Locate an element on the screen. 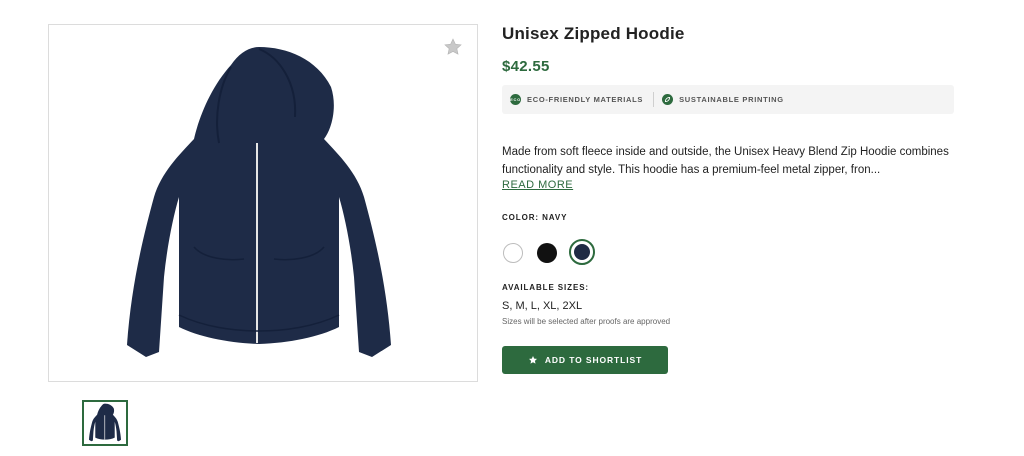 The image size is (1024, 456). color-swatch-white is located at coordinates (513, 253).